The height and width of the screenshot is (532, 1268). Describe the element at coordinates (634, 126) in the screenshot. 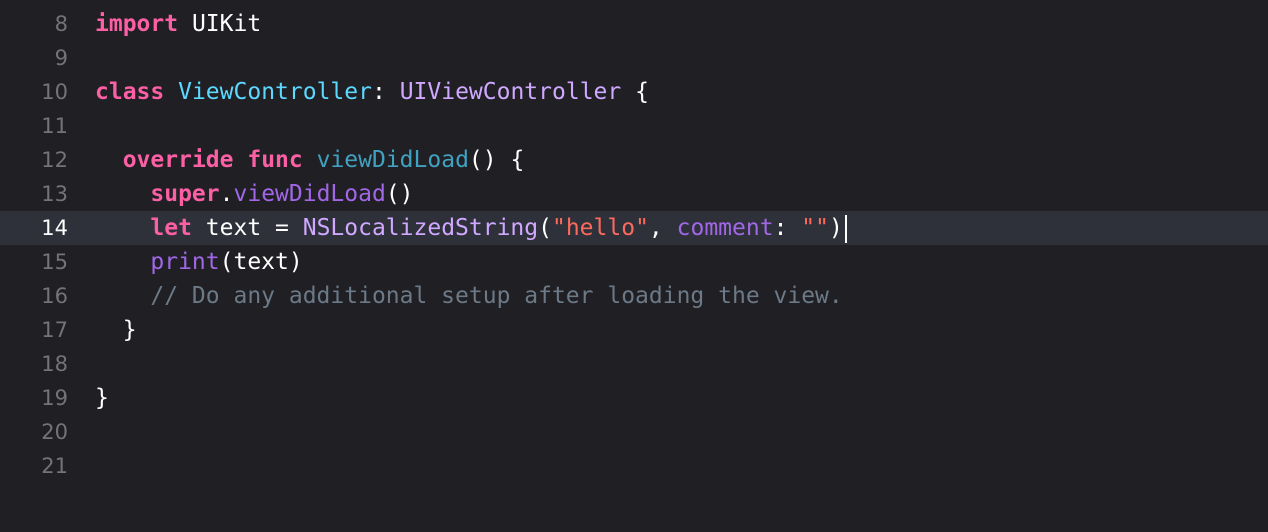

I see `code-line: 11` at that location.